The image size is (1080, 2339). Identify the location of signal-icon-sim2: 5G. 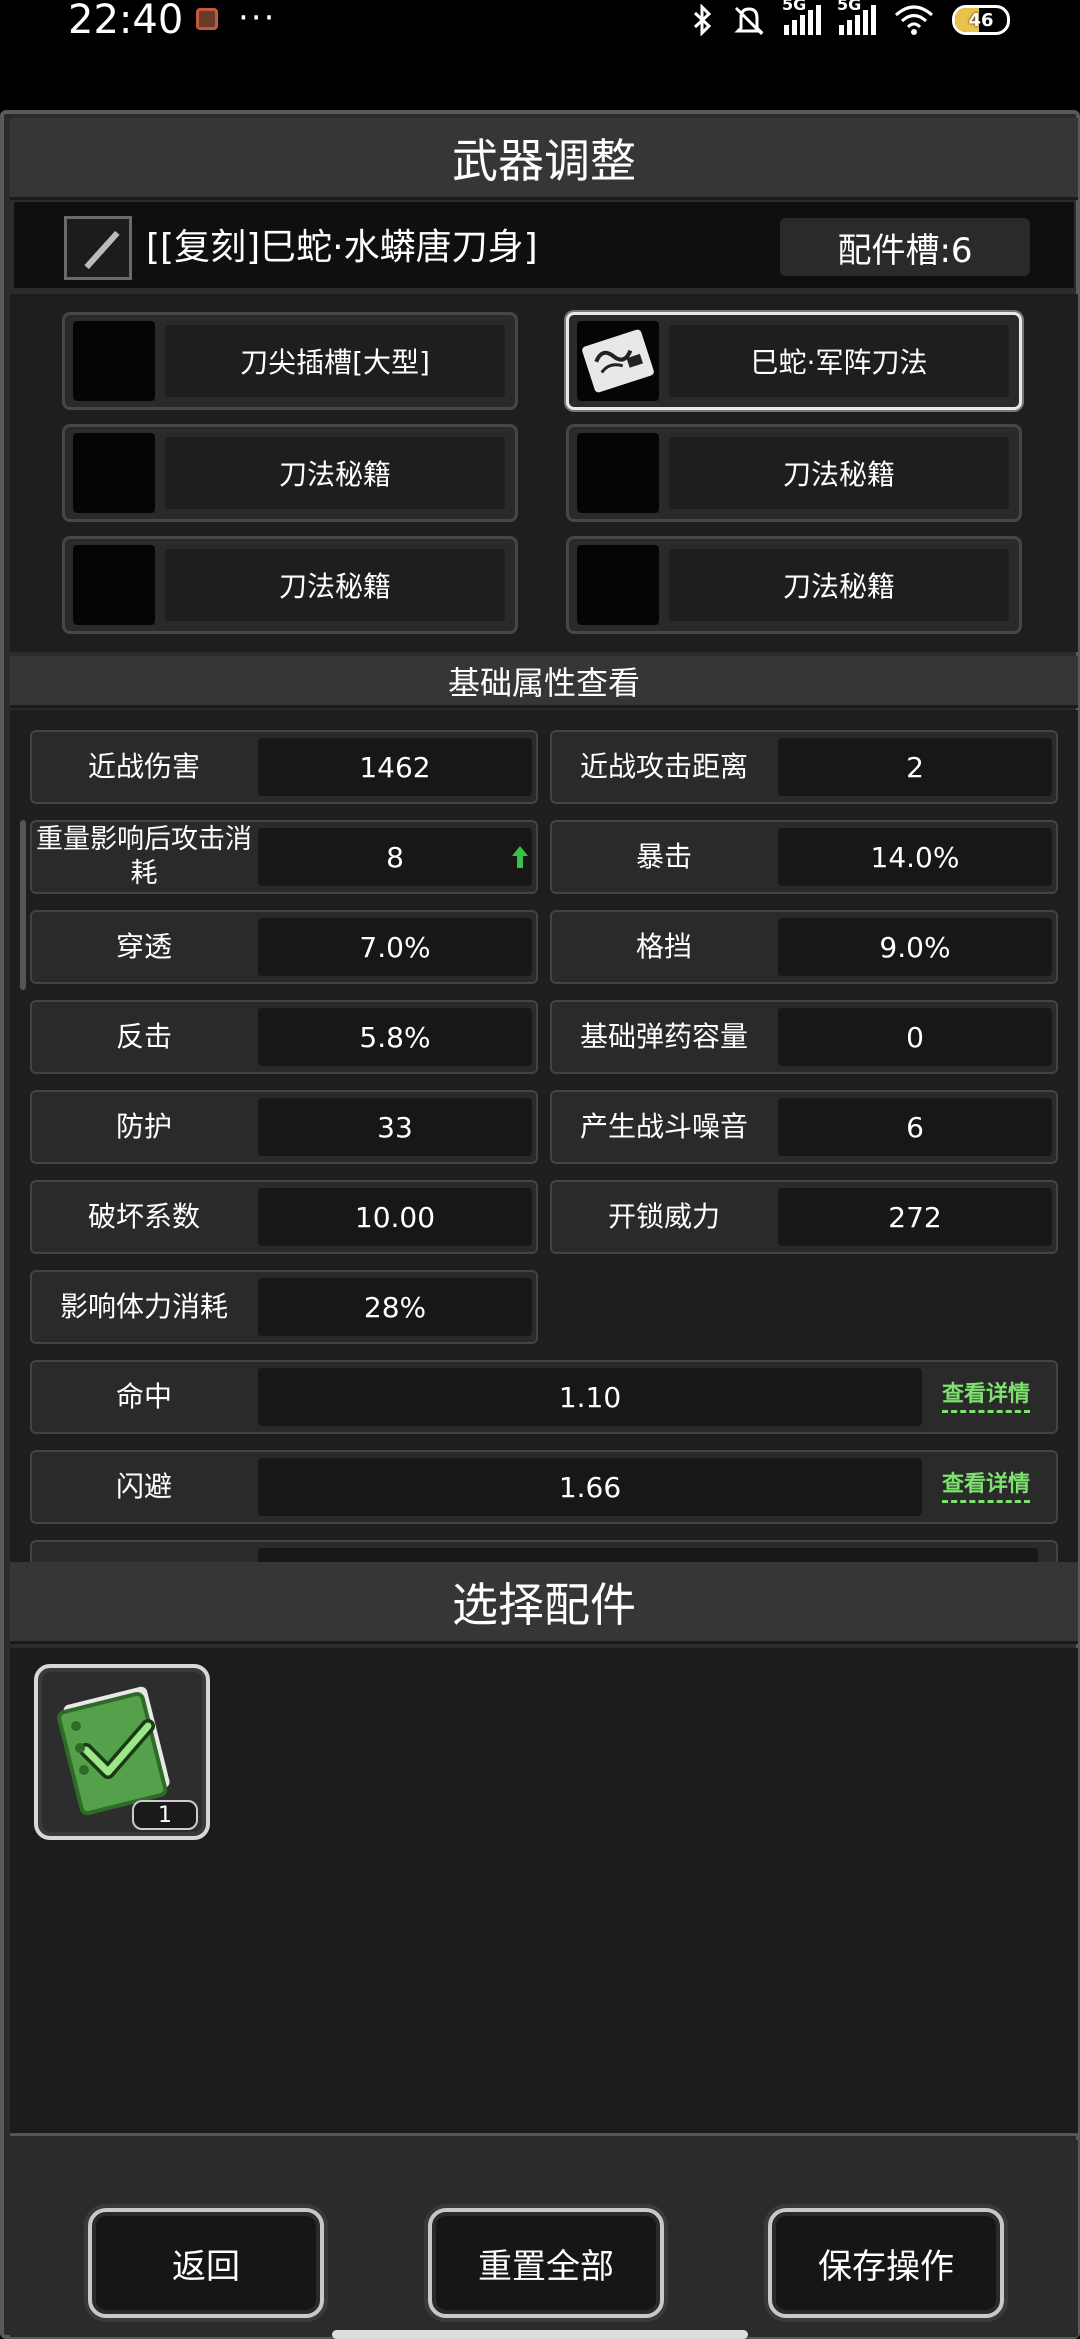
(856, 17).